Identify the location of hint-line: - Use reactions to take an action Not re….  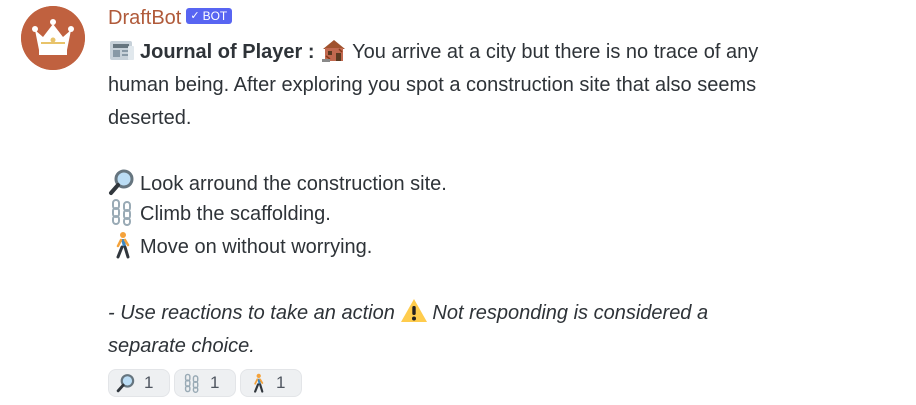
(503, 313).